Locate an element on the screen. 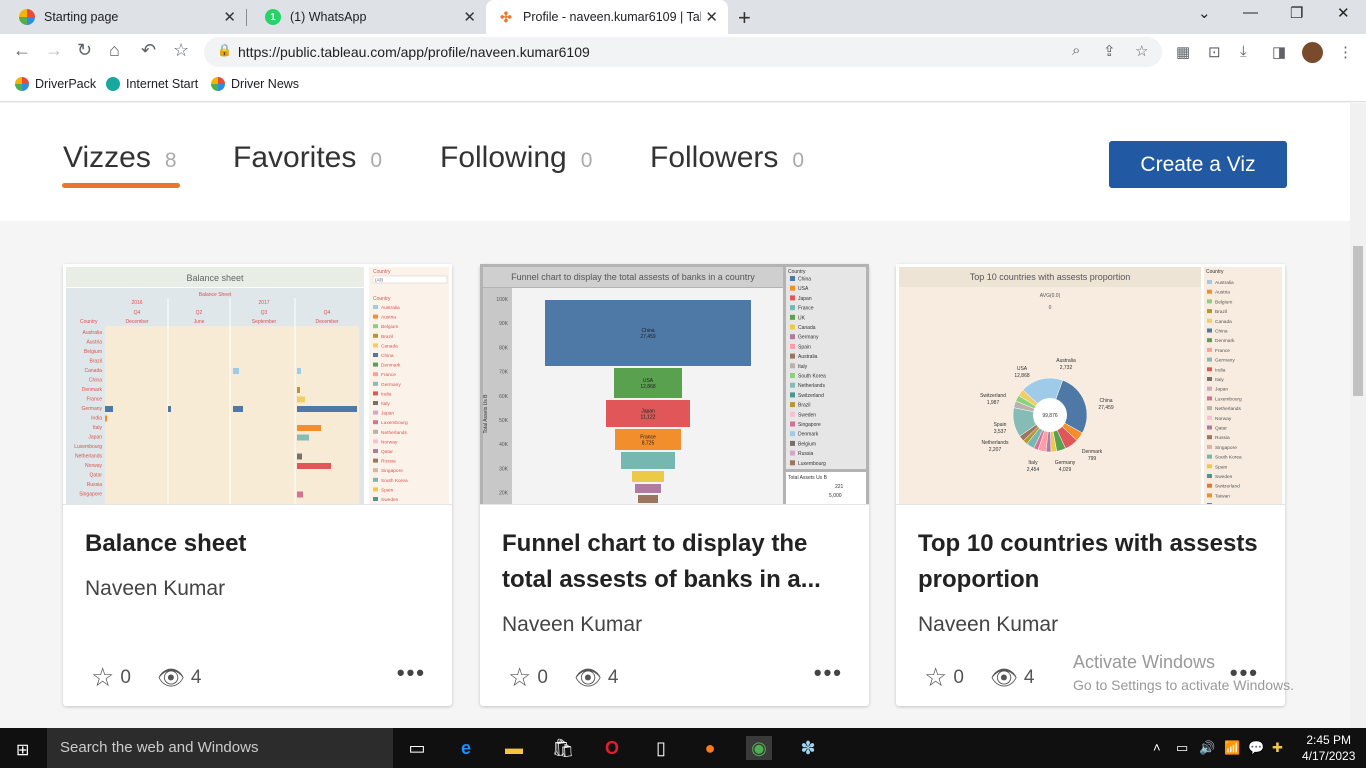  forward-icon: → is located at coordinates (54, 50).